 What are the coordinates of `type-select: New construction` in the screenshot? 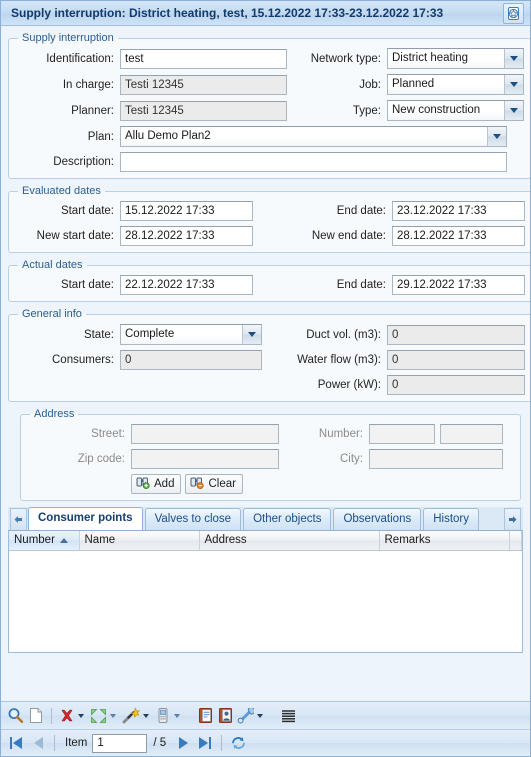 It's located at (455, 110).